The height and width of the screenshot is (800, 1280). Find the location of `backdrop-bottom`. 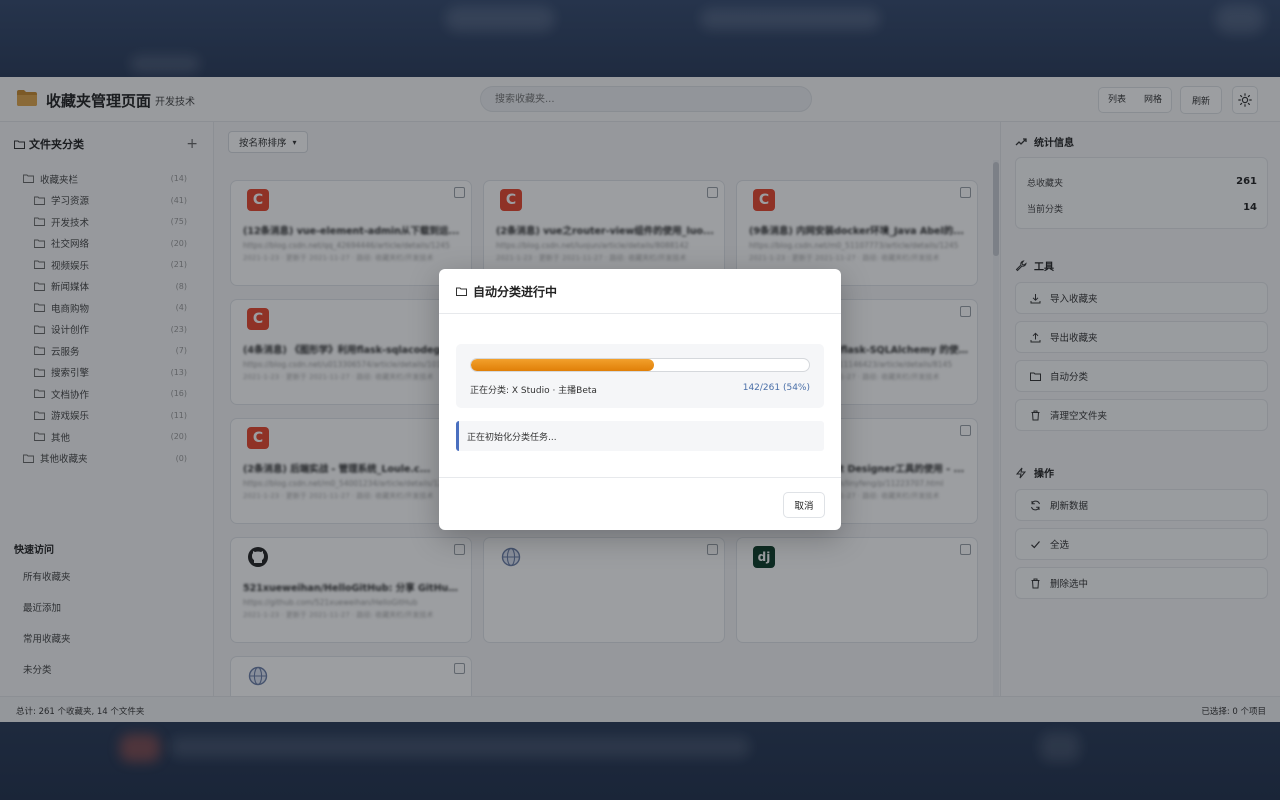

backdrop-bottom is located at coordinates (640, 761).